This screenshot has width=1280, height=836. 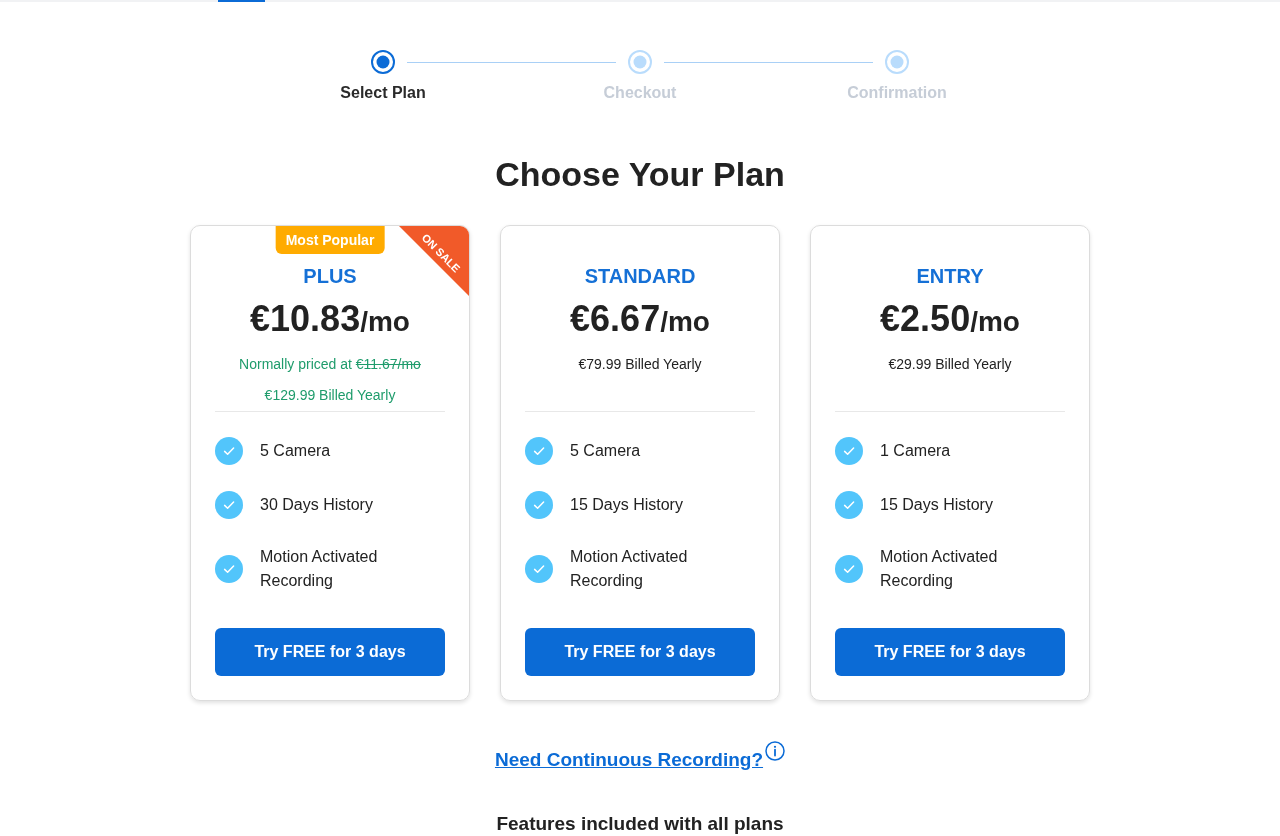 What do you see at coordinates (241, 1) in the screenshot?
I see `tab-underline` at bounding box center [241, 1].